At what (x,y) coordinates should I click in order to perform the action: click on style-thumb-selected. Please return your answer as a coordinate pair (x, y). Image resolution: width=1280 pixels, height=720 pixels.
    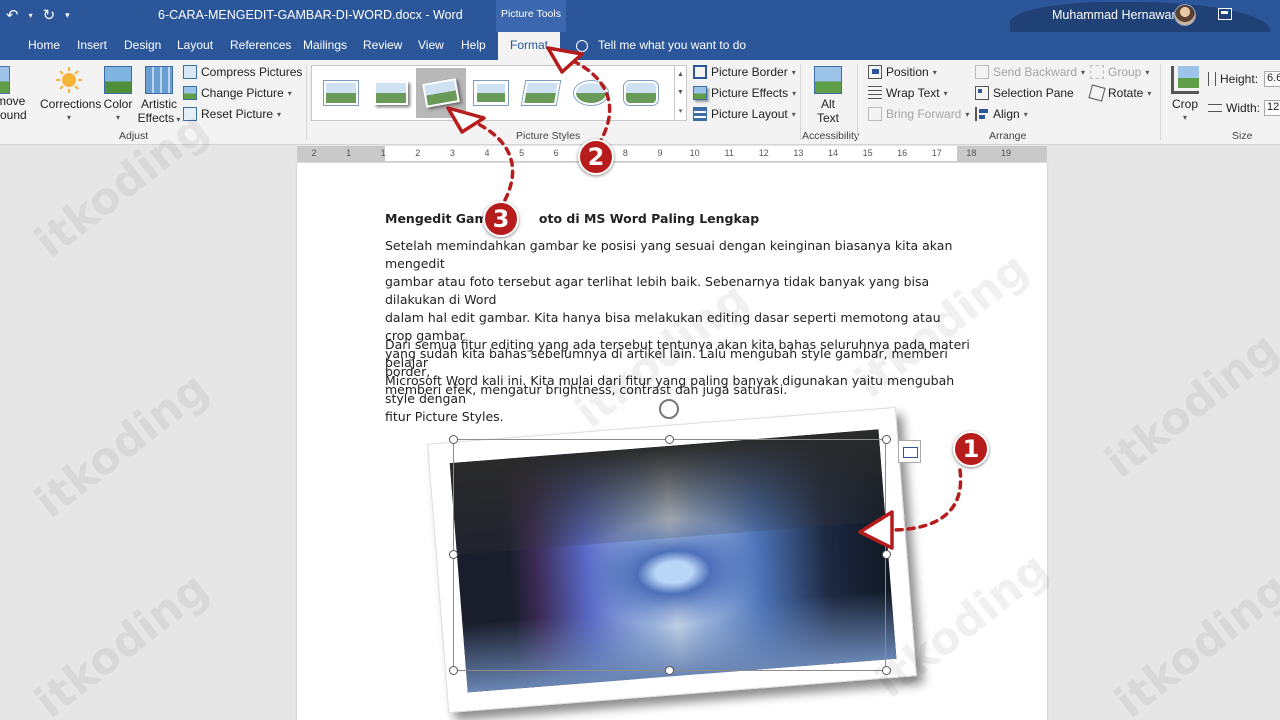
    Looking at the image, I should click on (441, 93).